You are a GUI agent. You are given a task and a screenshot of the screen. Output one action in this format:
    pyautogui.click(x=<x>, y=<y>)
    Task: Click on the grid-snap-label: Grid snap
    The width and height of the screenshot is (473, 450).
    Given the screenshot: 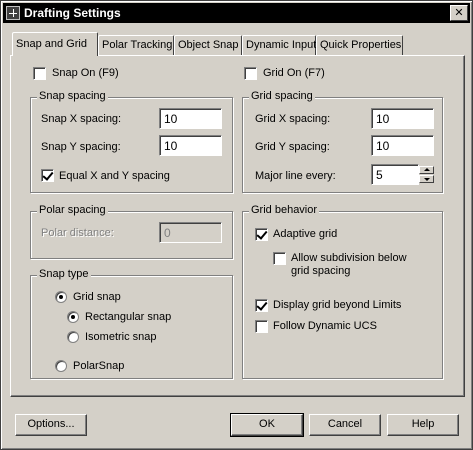 What is the action you would take?
    pyautogui.click(x=97, y=297)
    